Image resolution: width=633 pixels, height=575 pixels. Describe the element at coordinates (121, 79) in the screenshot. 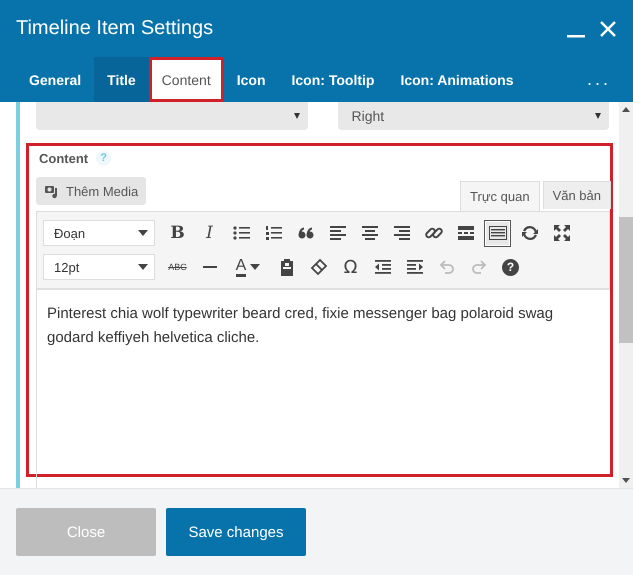

I see `tab: Title` at that location.